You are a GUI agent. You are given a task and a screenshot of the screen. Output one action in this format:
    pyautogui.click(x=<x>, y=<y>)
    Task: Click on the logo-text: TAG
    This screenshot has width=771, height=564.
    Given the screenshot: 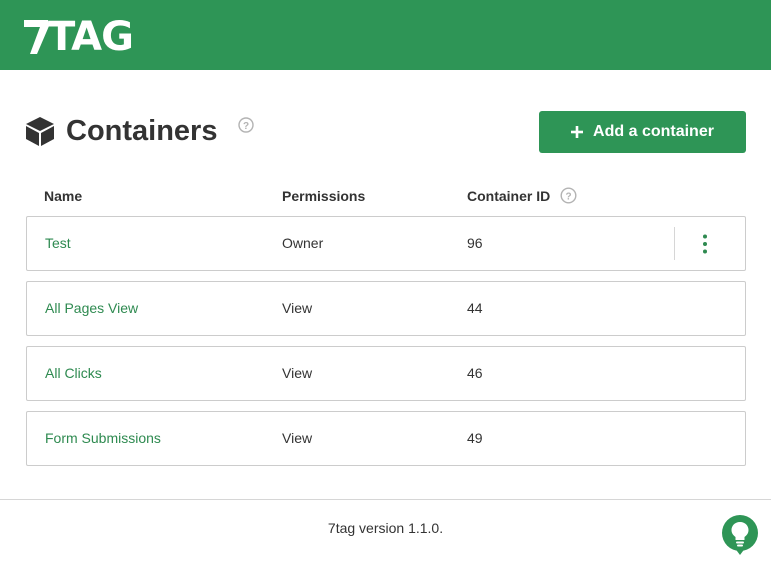 What is the action you would take?
    pyautogui.click(x=91, y=37)
    